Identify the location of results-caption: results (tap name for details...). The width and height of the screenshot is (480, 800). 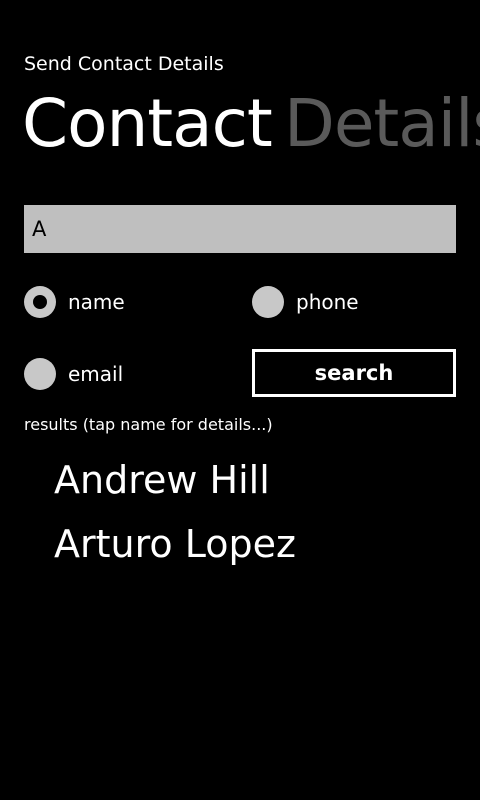
(148, 424).